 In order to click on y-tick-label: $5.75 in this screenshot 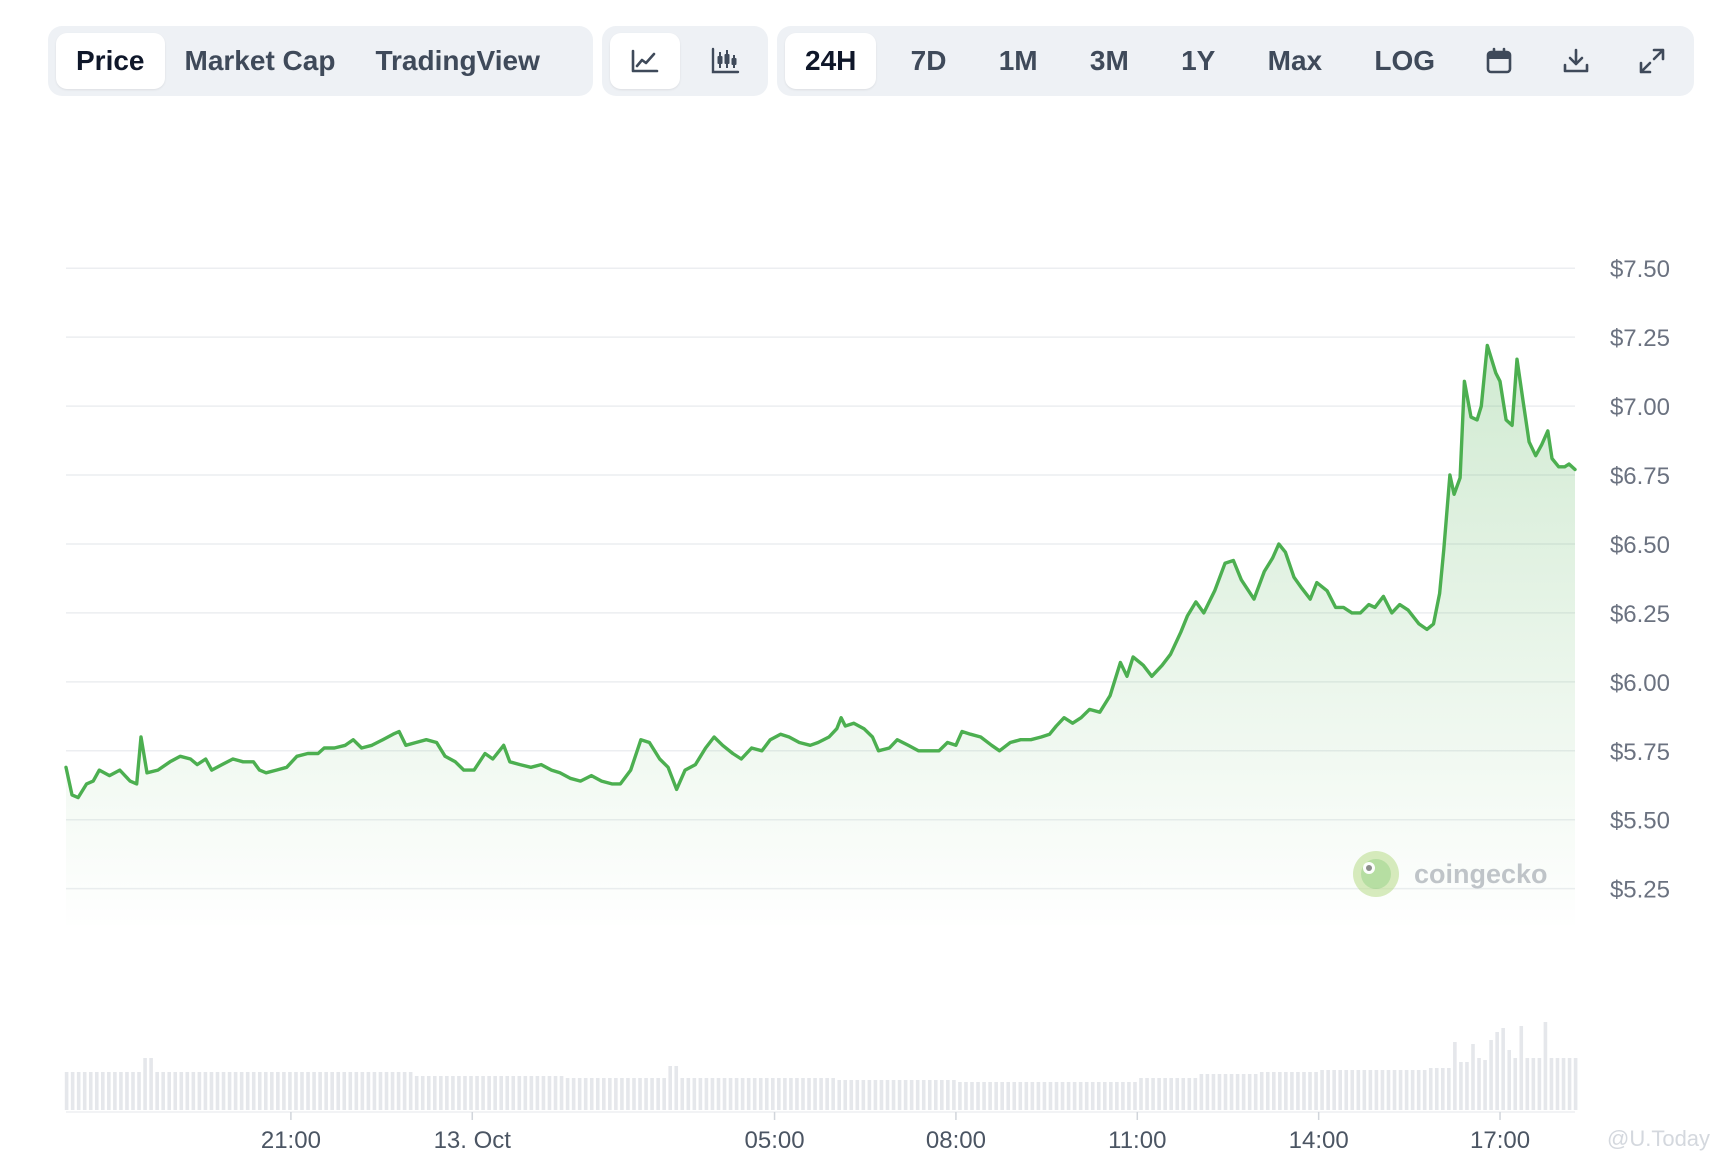, I will do `click(1640, 752)`.